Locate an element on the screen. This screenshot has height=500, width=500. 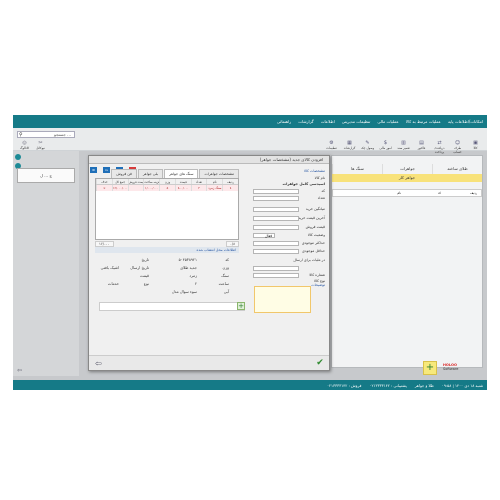
logout-icon: ⇦ is located at coordinates (21, 371).